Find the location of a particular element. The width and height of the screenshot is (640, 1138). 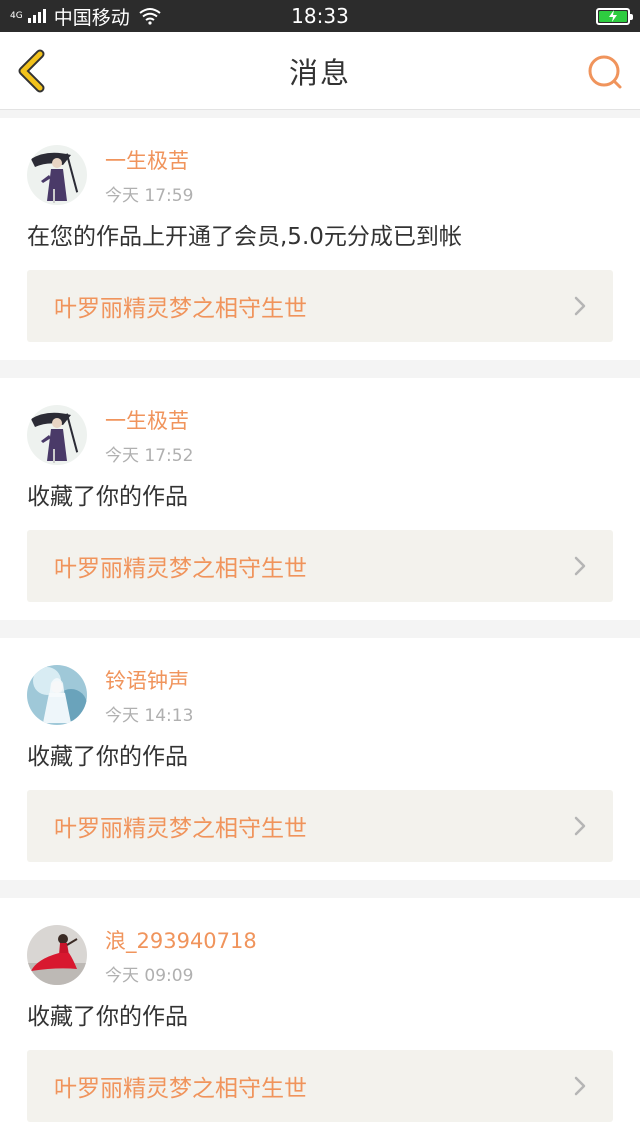

nav-bar: 消息 is located at coordinates (320, 71).